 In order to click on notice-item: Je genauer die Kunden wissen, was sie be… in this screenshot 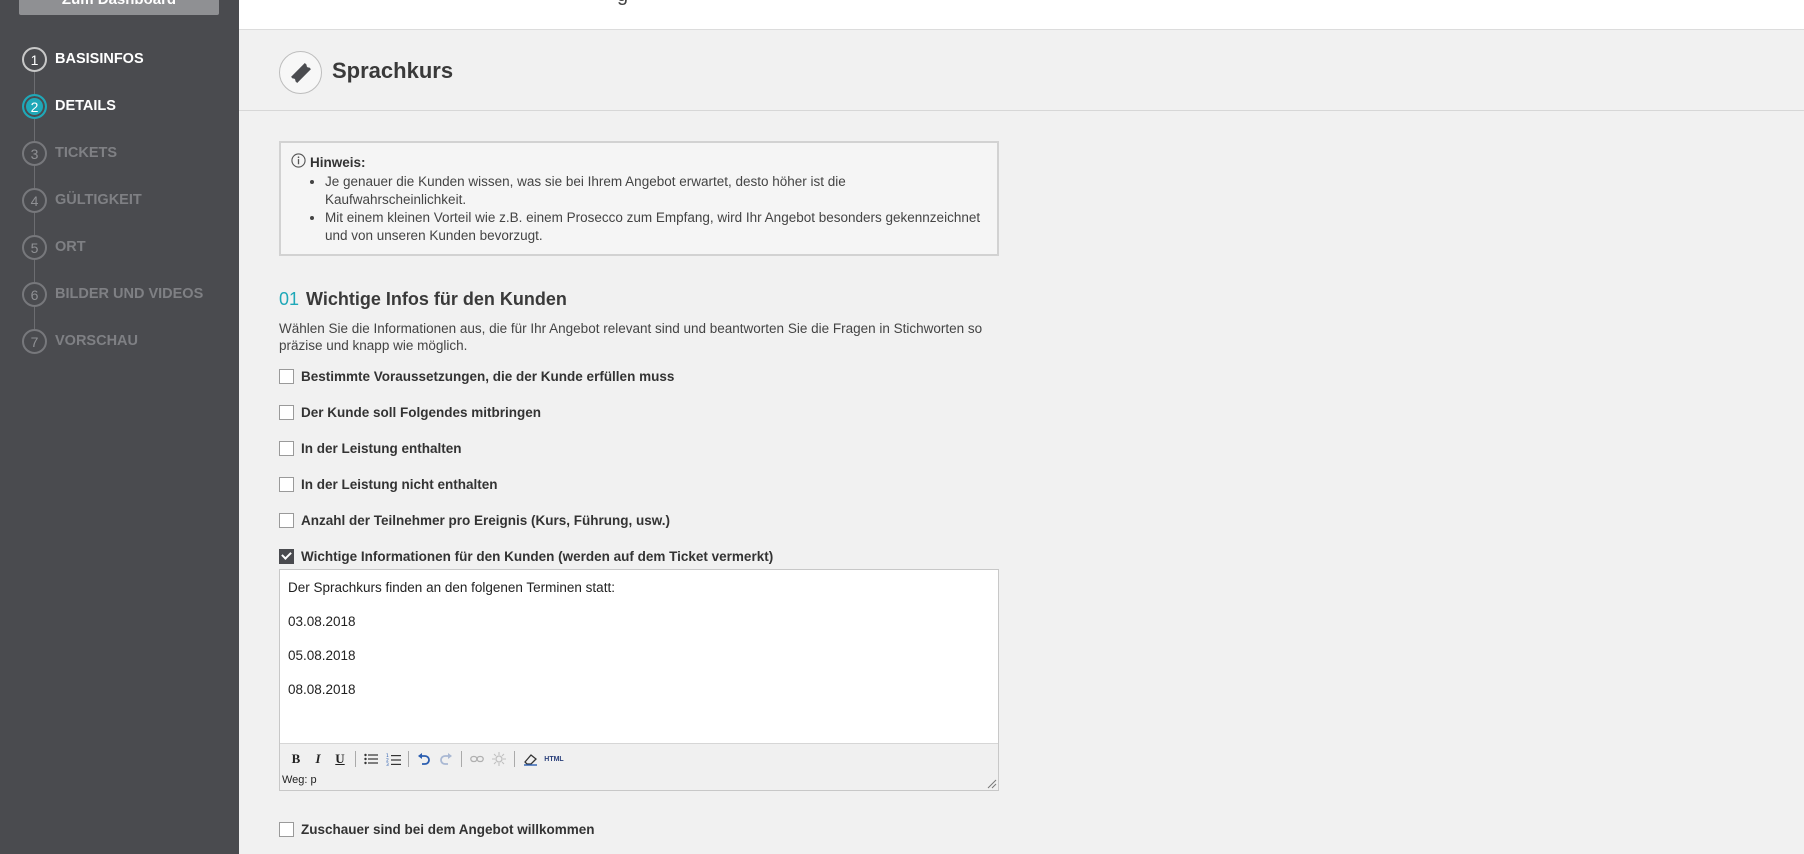, I will do `click(656, 191)`.